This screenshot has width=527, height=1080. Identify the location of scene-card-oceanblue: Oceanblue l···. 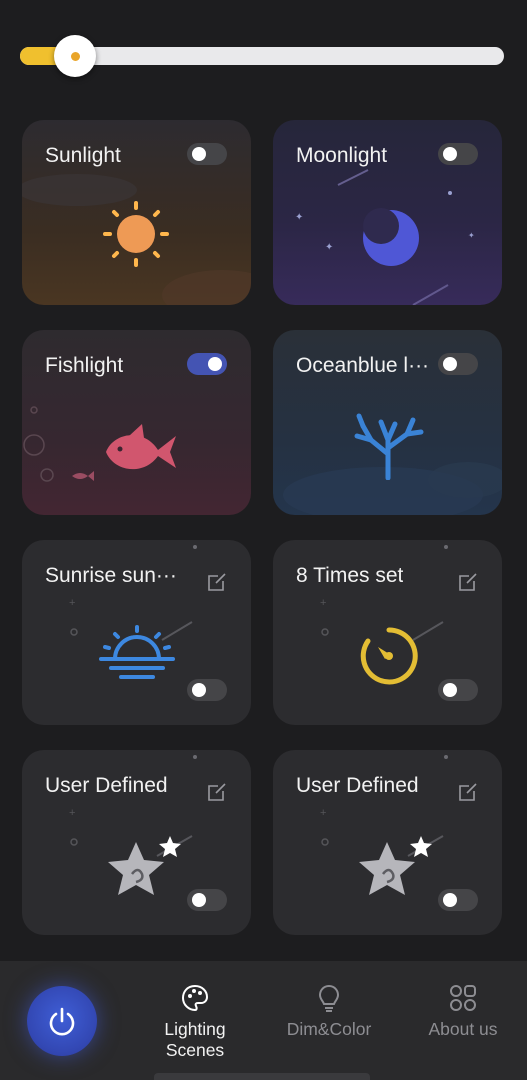
(387, 422).